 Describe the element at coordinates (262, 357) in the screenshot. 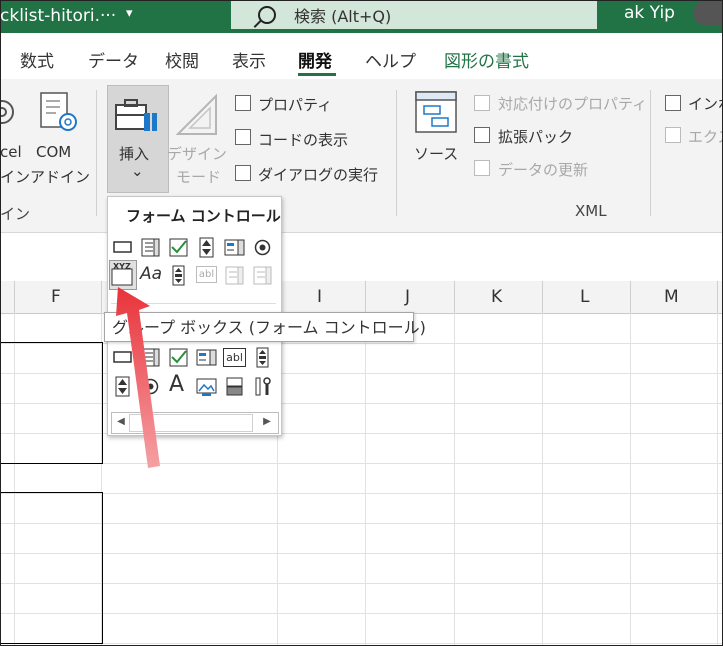

I see `activex-scroll-bar-icon` at that location.